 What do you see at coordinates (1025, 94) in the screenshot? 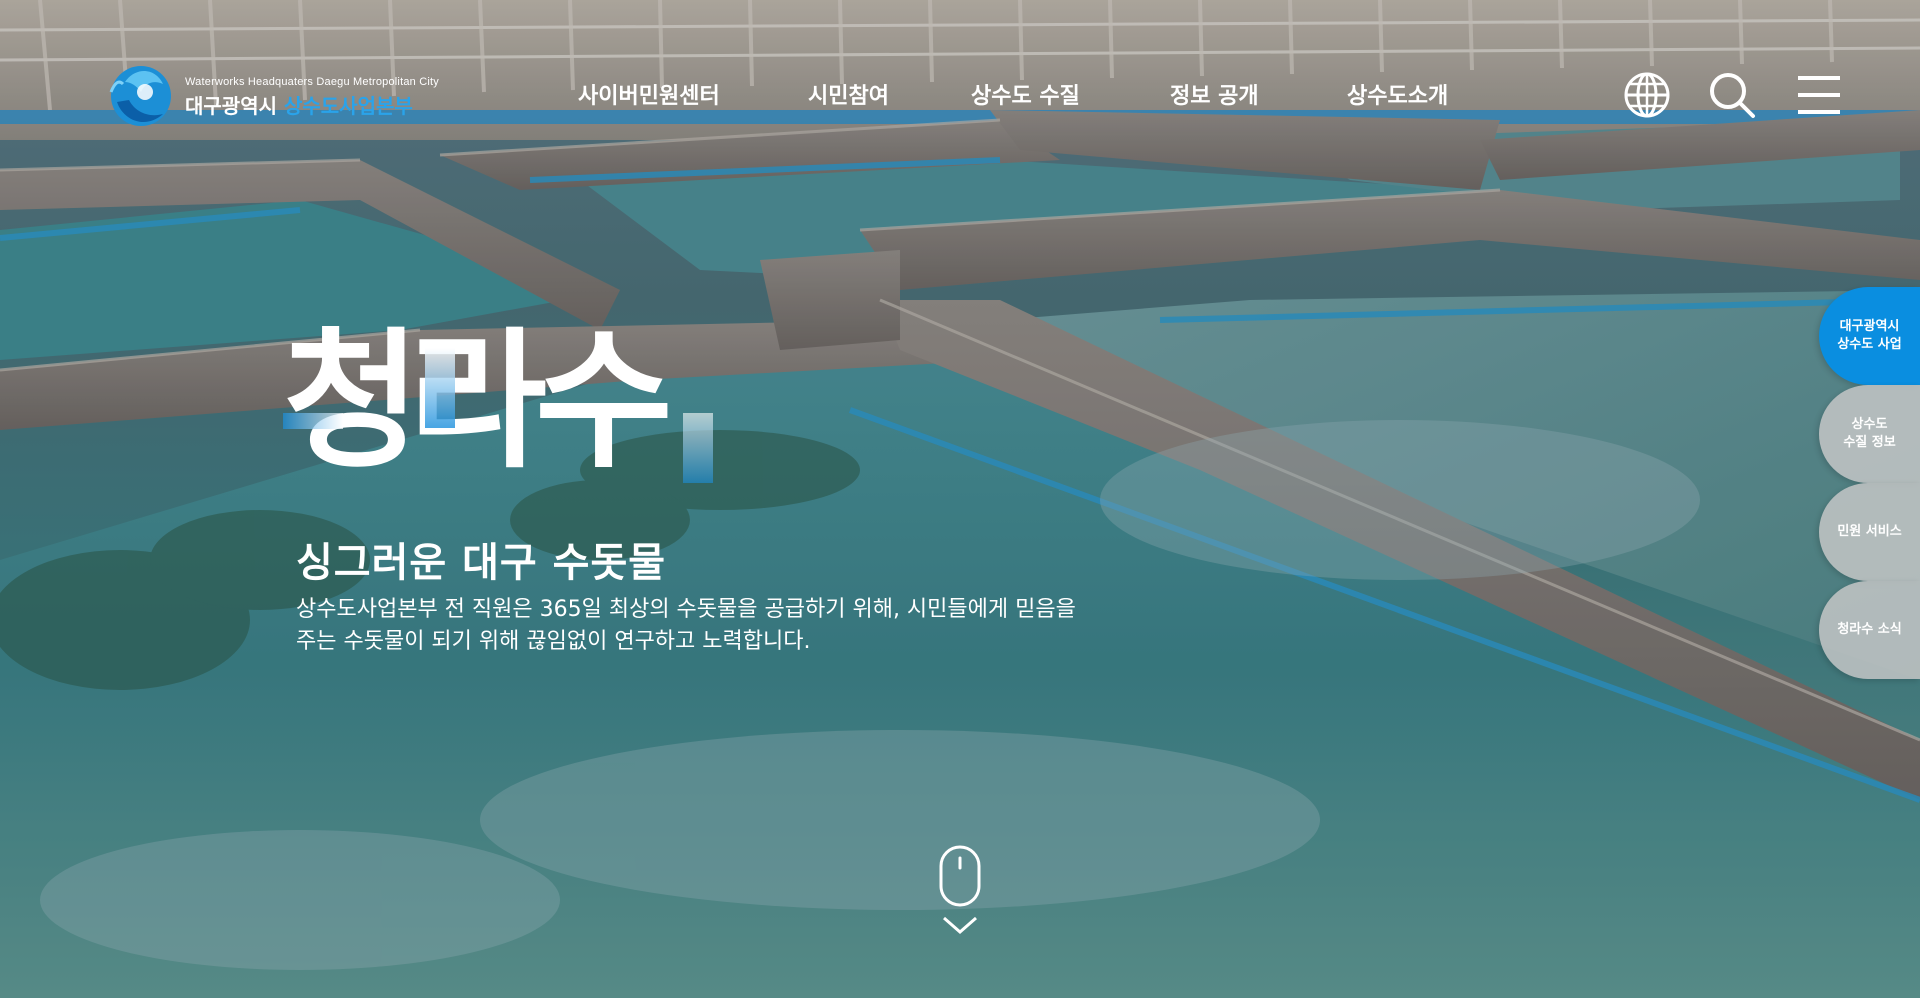
I see `nav-item-water-quality: 상수도 수질` at bounding box center [1025, 94].